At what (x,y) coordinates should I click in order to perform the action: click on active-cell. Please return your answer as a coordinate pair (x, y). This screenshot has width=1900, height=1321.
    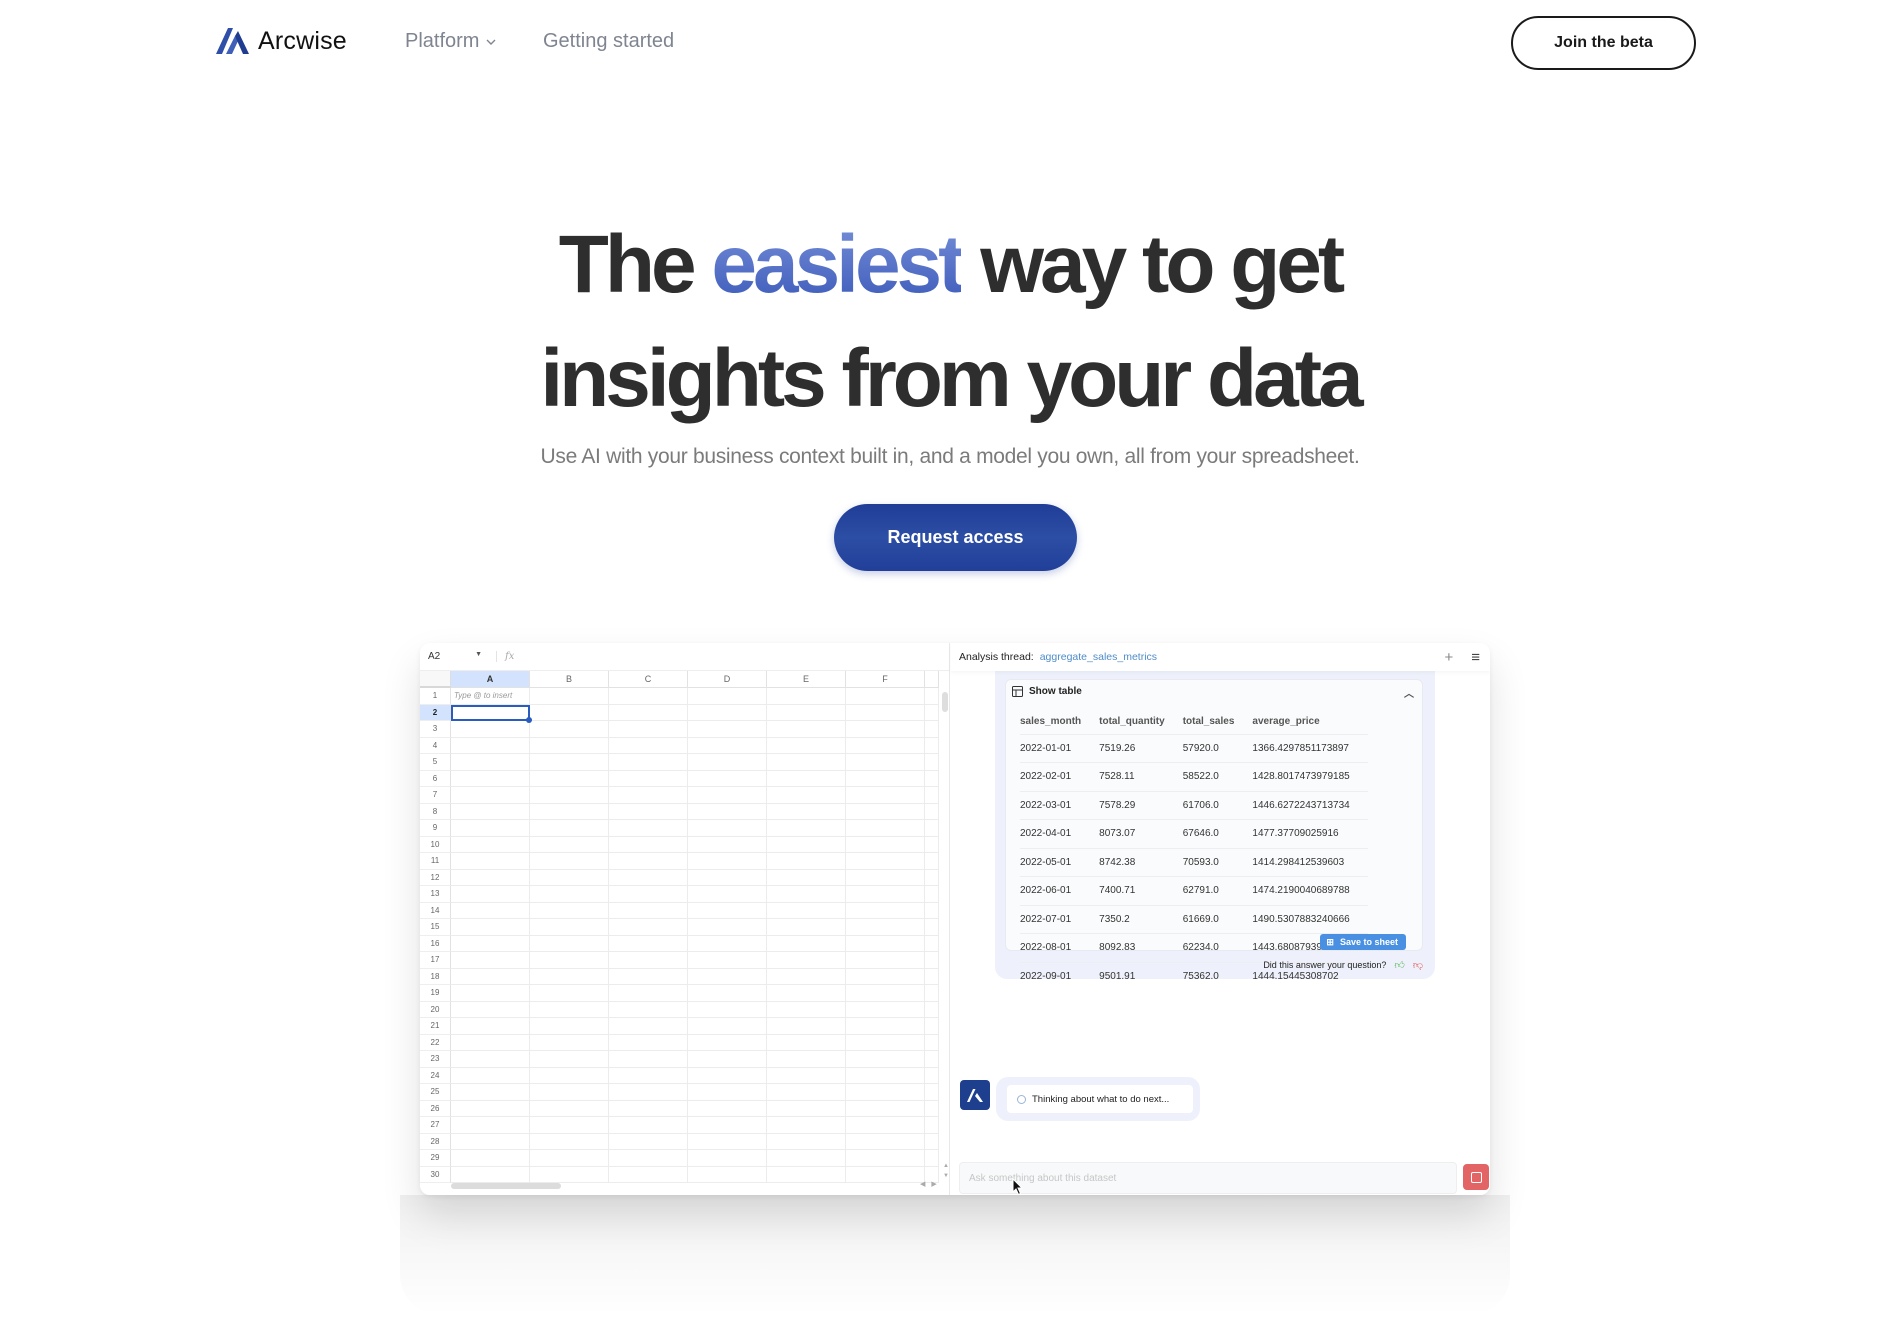
    Looking at the image, I should click on (491, 713).